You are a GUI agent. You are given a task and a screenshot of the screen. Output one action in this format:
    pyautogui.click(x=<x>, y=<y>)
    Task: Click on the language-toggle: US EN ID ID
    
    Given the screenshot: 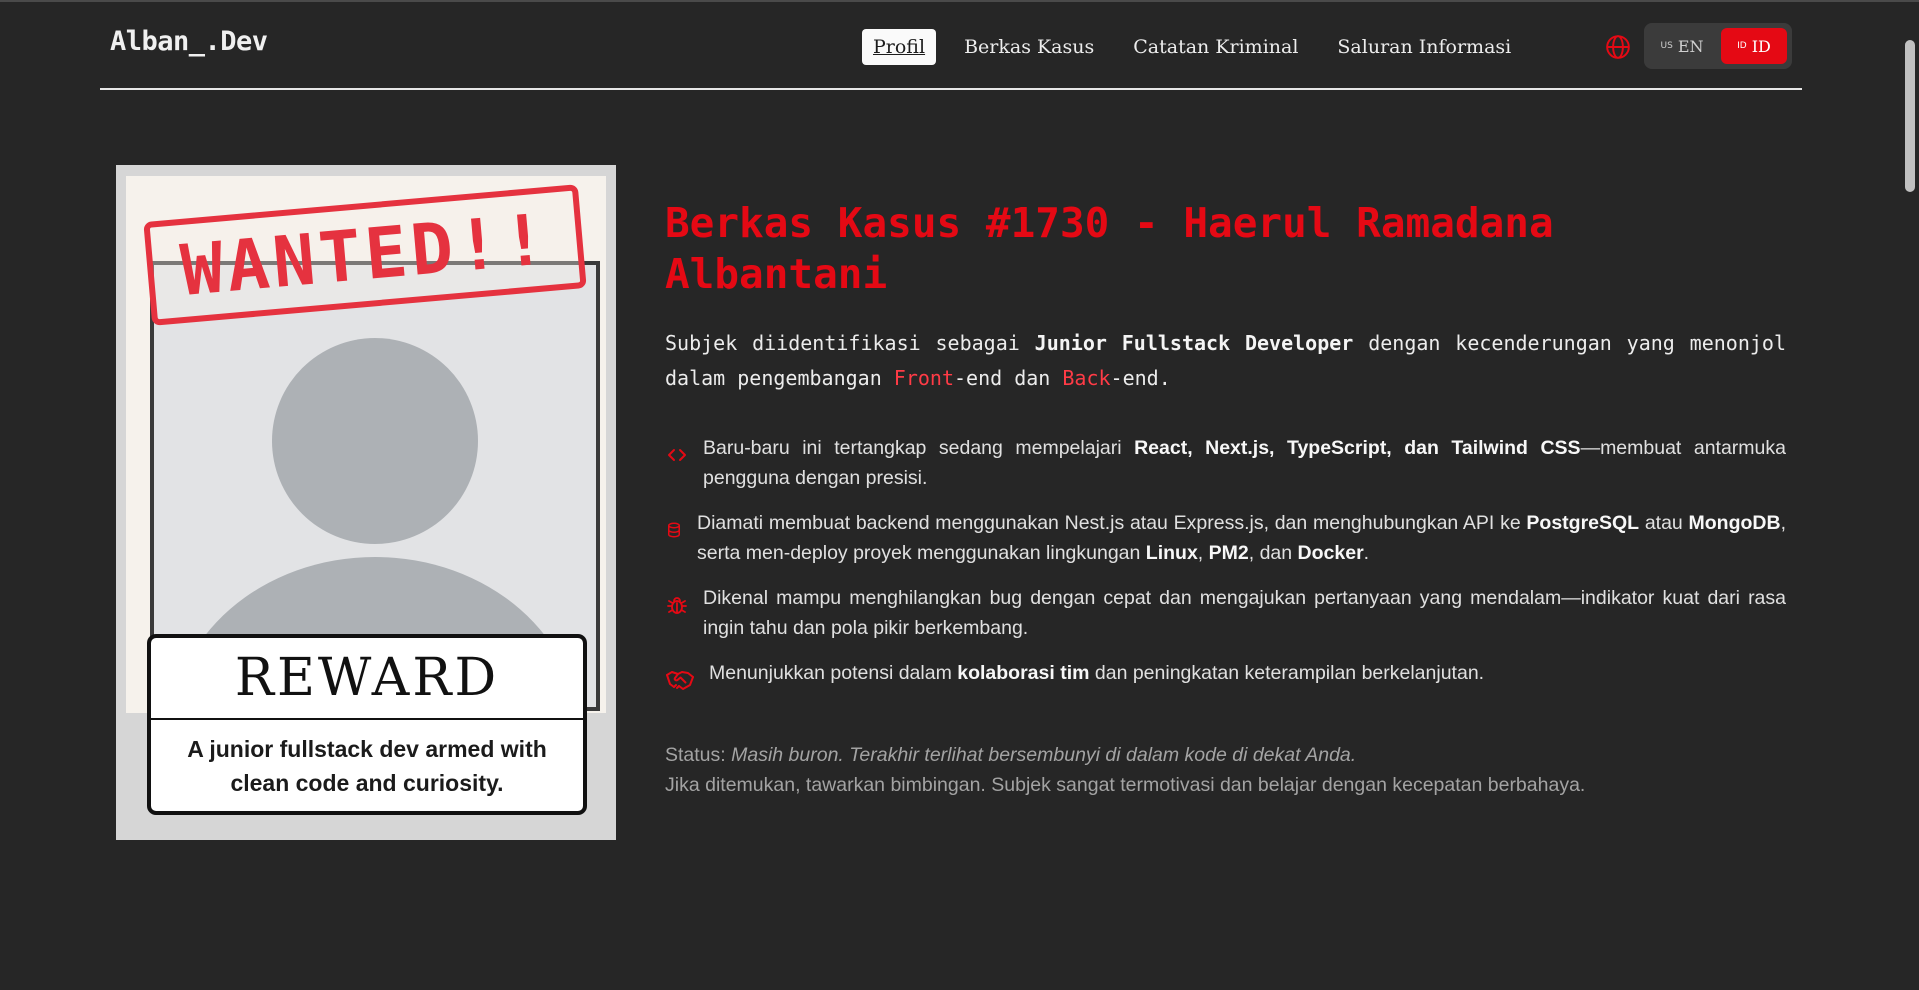 What is the action you would take?
    pyautogui.click(x=1718, y=46)
    